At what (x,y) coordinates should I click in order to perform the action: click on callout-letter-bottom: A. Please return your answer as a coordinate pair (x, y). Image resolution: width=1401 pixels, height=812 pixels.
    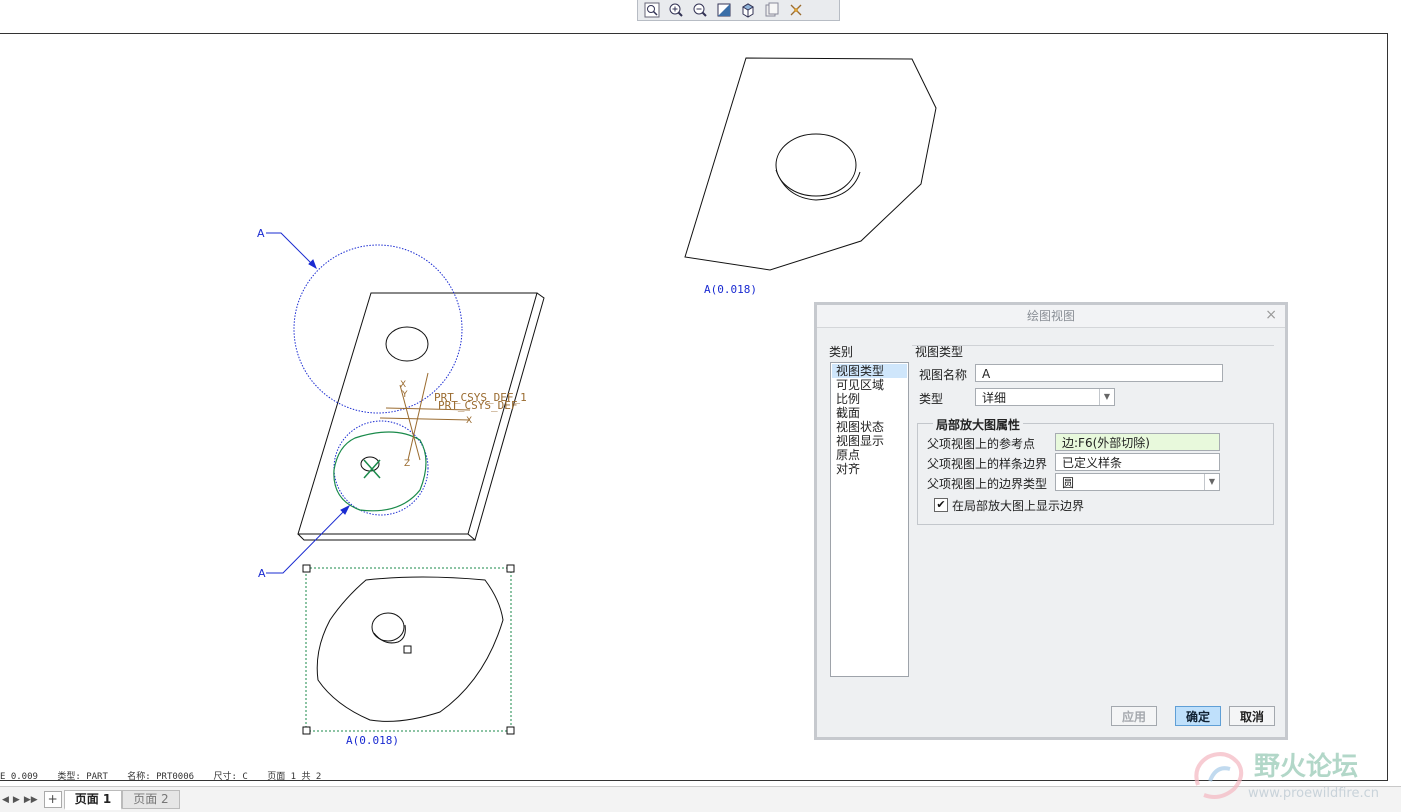
    Looking at the image, I should click on (262, 573).